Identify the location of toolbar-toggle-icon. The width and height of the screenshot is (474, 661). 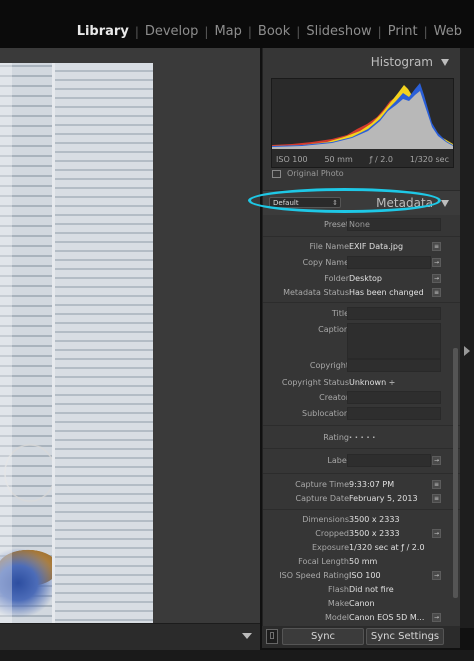
(247, 636).